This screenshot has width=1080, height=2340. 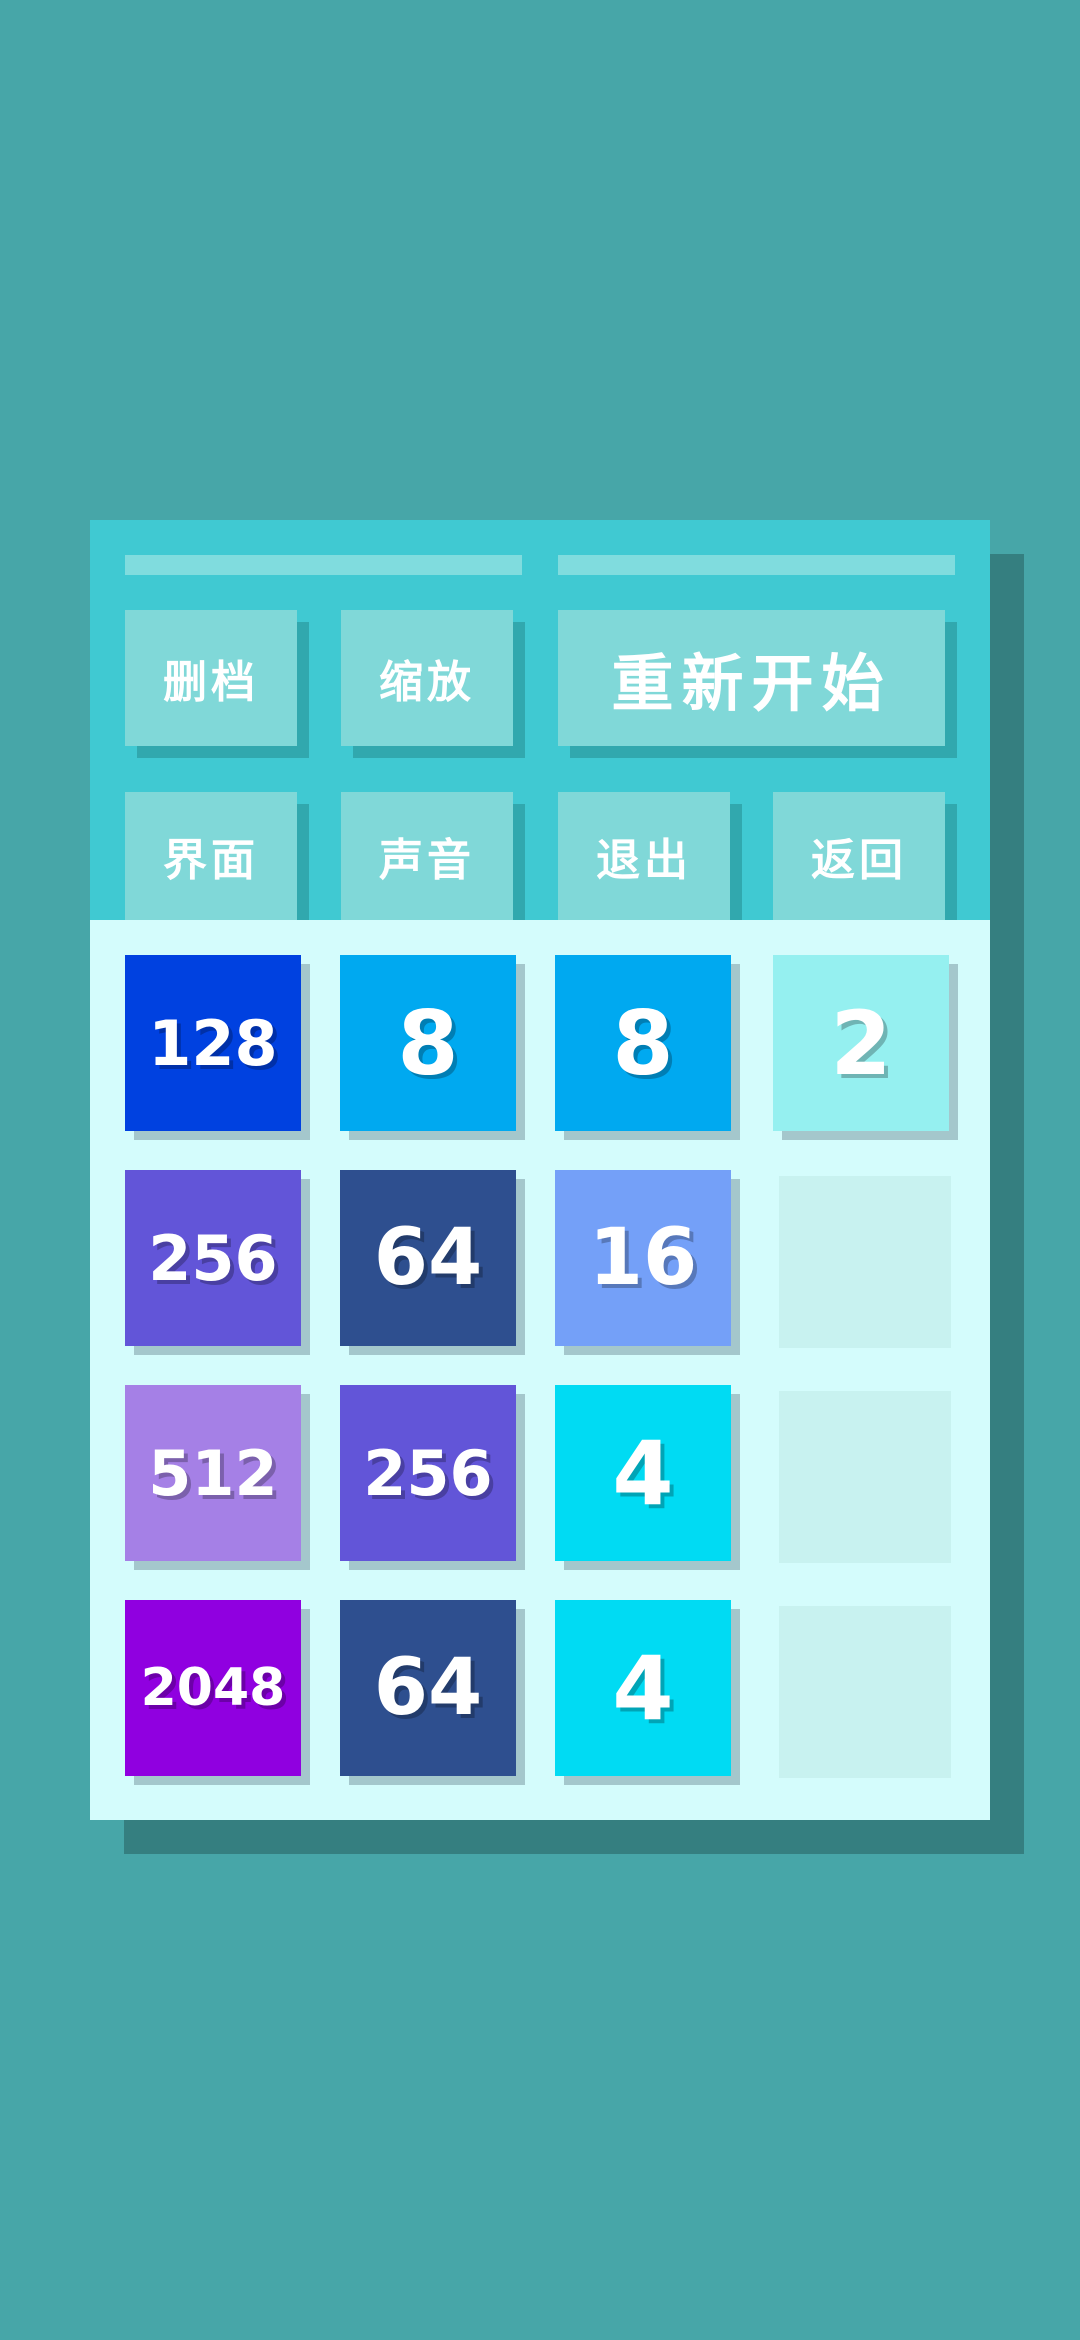 What do you see at coordinates (643, 1258) in the screenshot?
I see `tile-16: 16` at bounding box center [643, 1258].